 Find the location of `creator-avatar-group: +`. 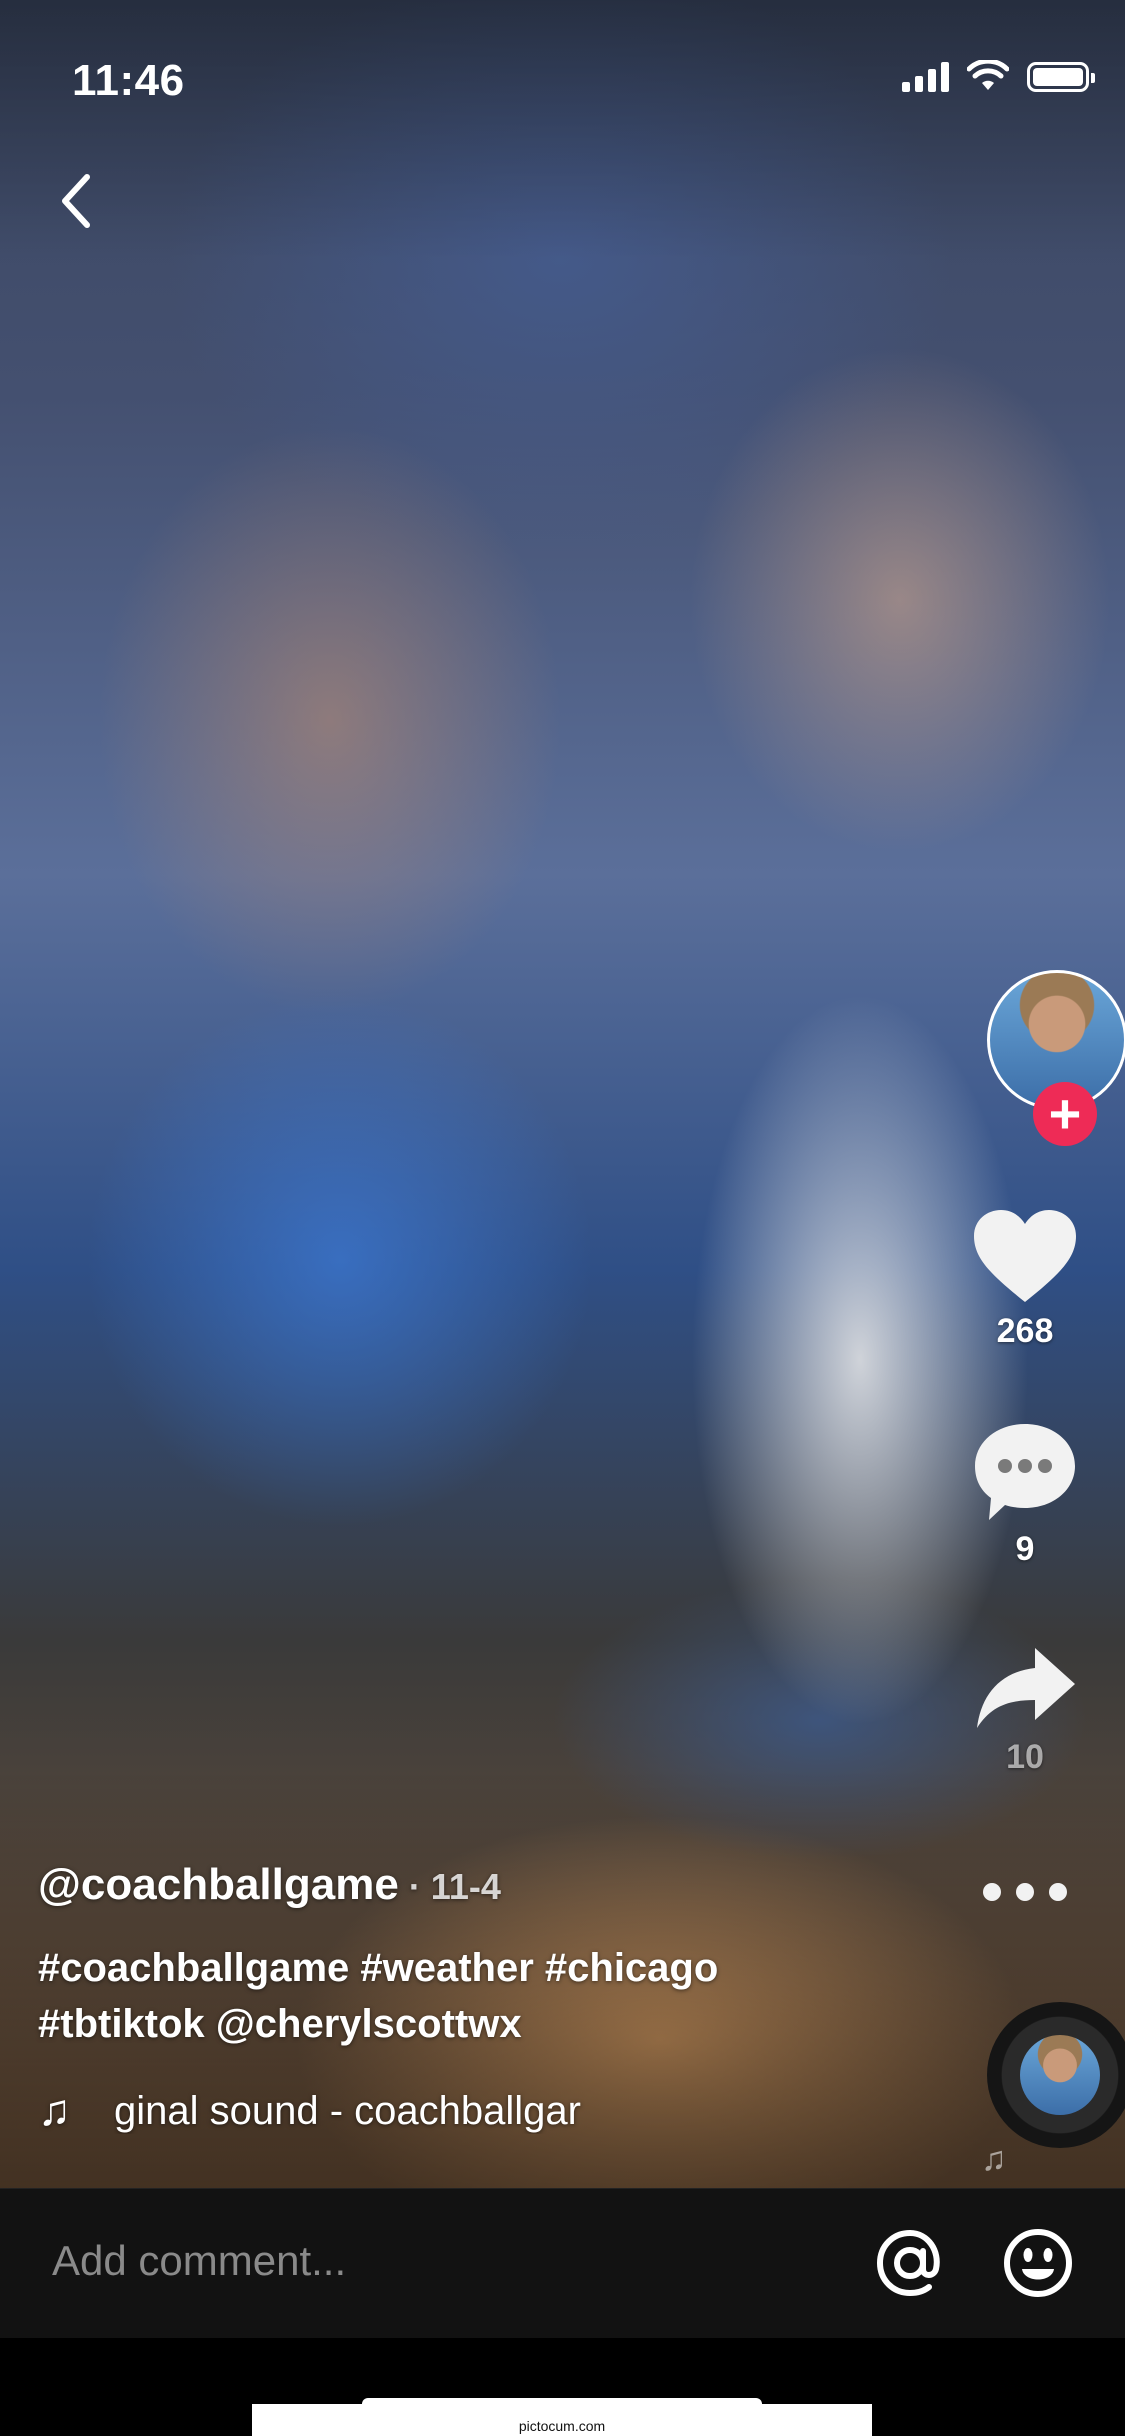

creator-avatar-group: + is located at coordinates (1056, 1058).